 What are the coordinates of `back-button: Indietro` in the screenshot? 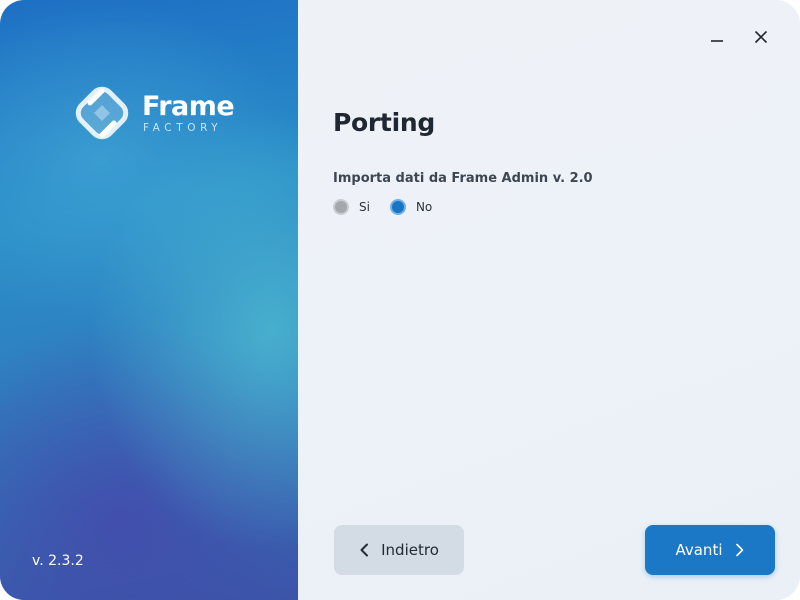 It's located at (399, 550).